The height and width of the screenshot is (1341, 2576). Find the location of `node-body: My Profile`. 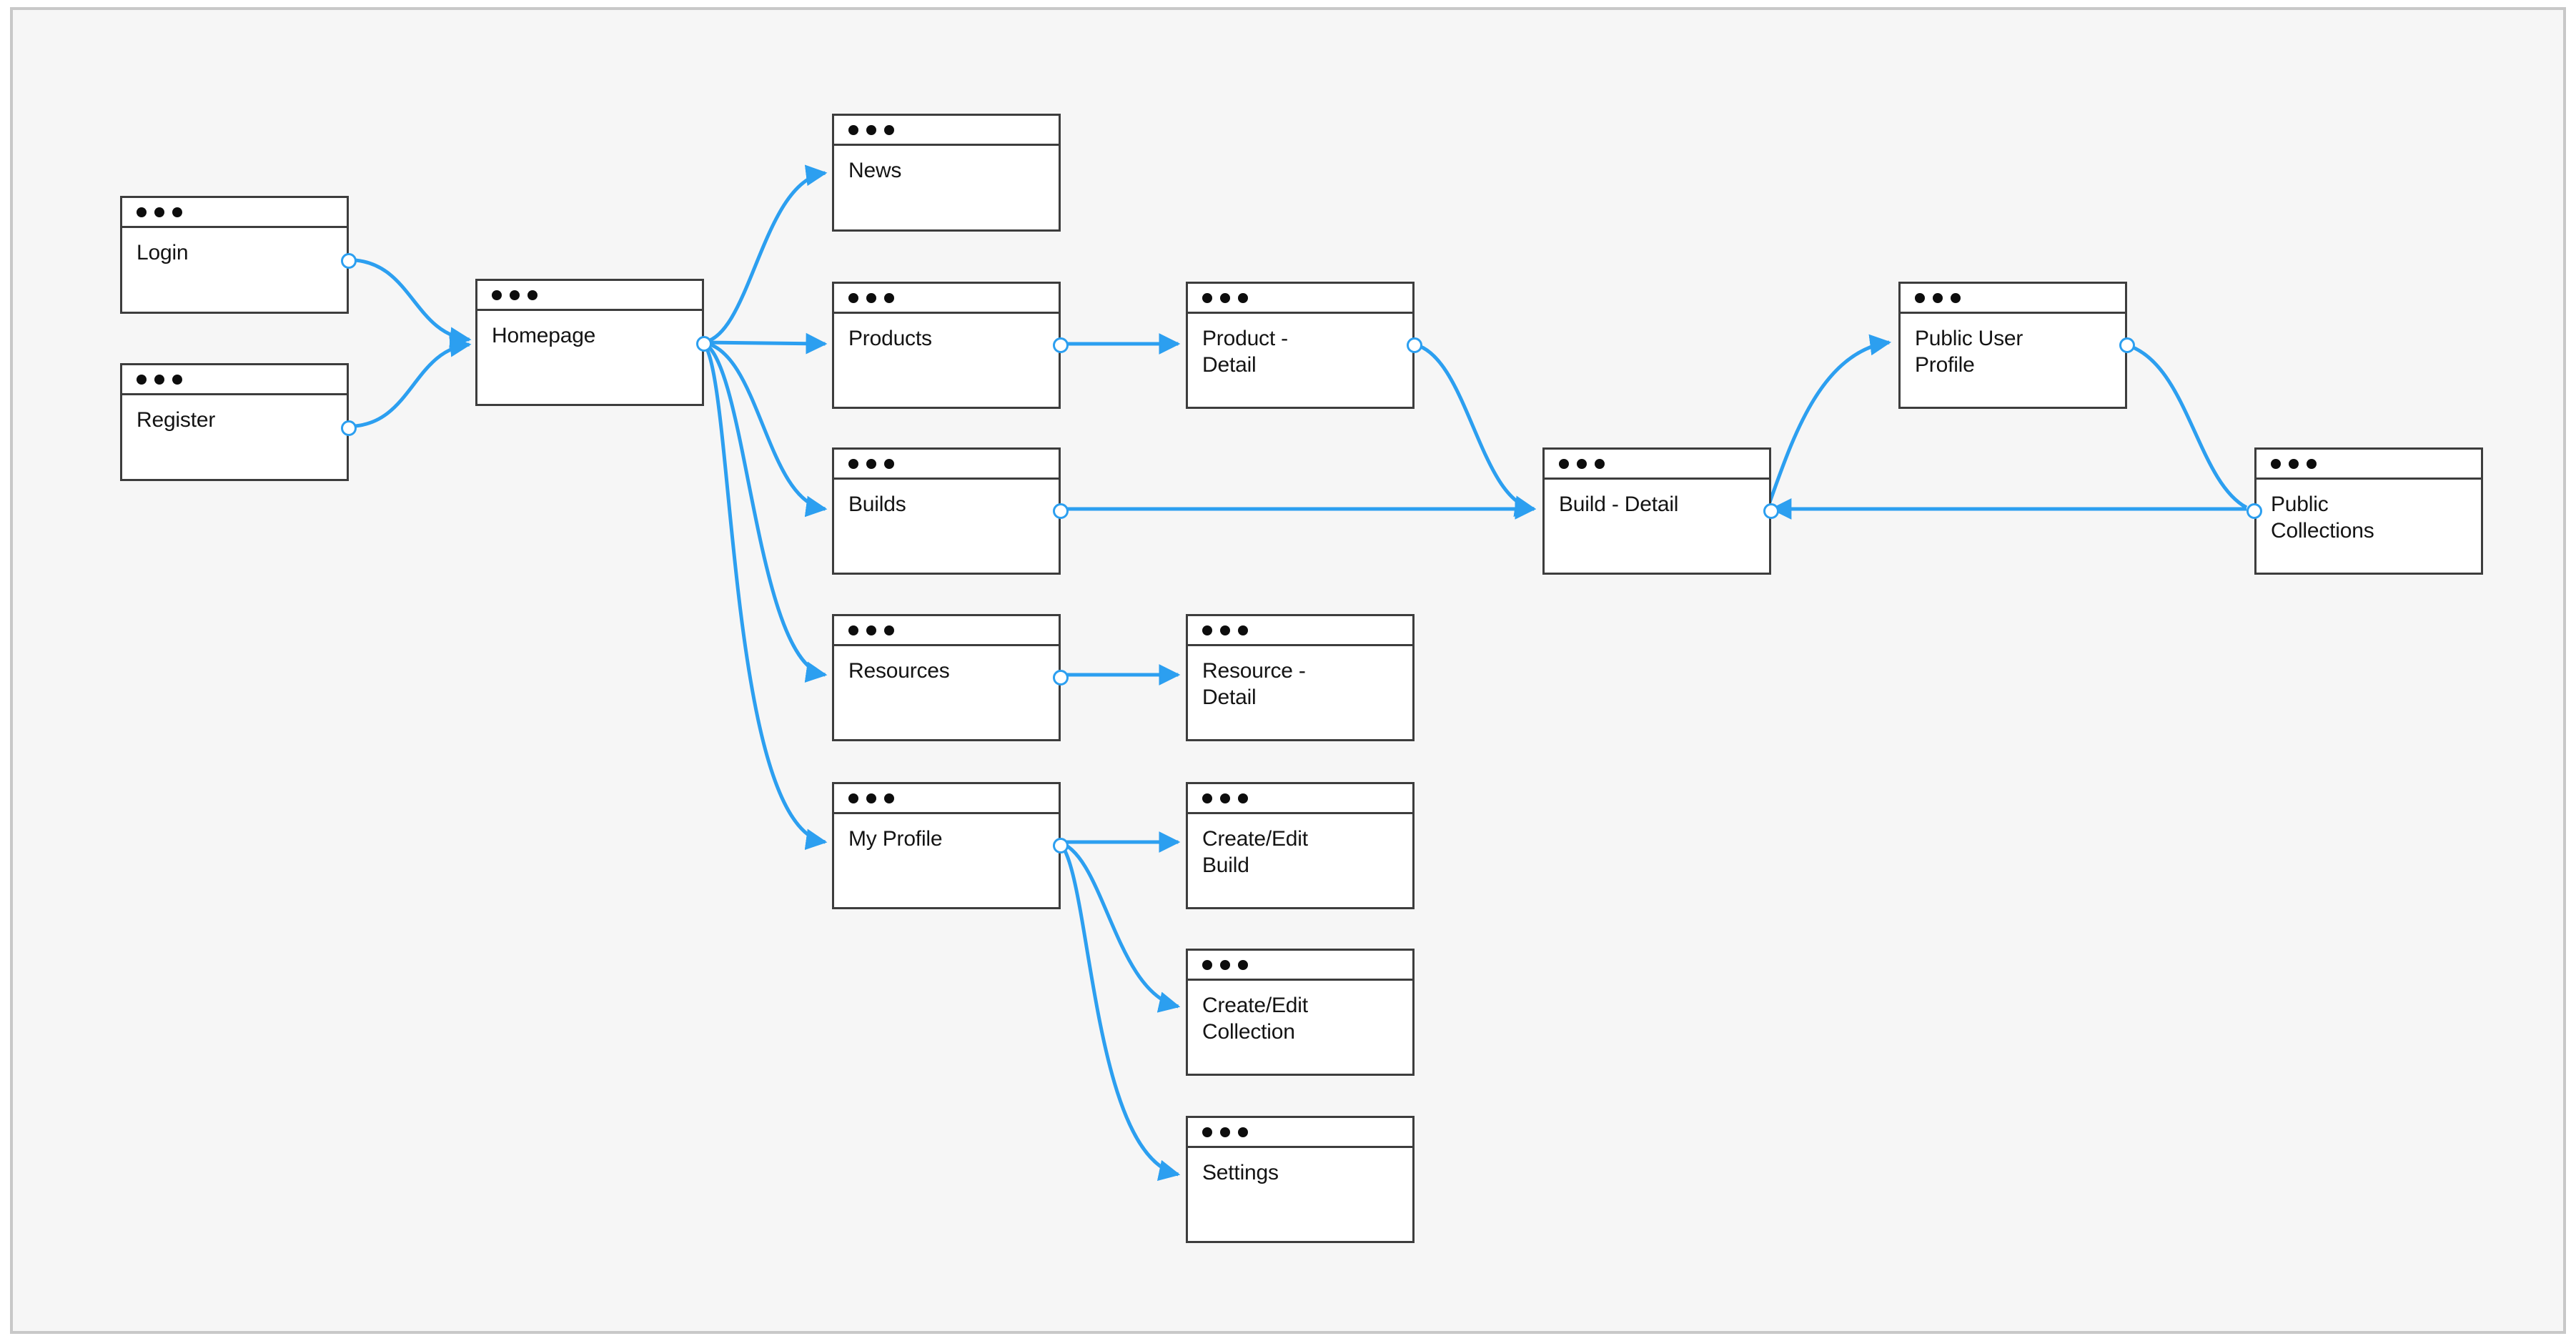

node-body: My Profile is located at coordinates (947, 860).